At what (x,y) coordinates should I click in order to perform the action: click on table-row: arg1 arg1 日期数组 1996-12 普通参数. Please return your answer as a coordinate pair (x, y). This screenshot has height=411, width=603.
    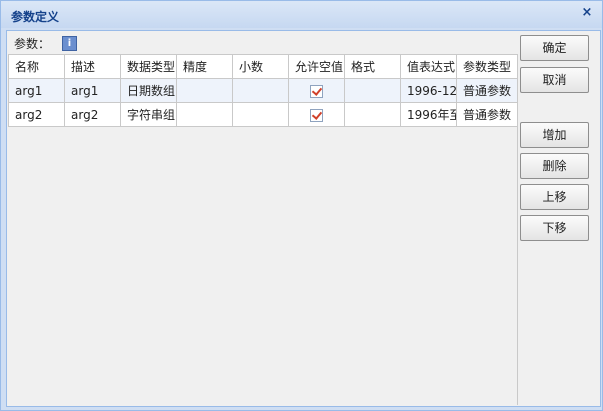
    Looking at the image, I should click on (263, 90).